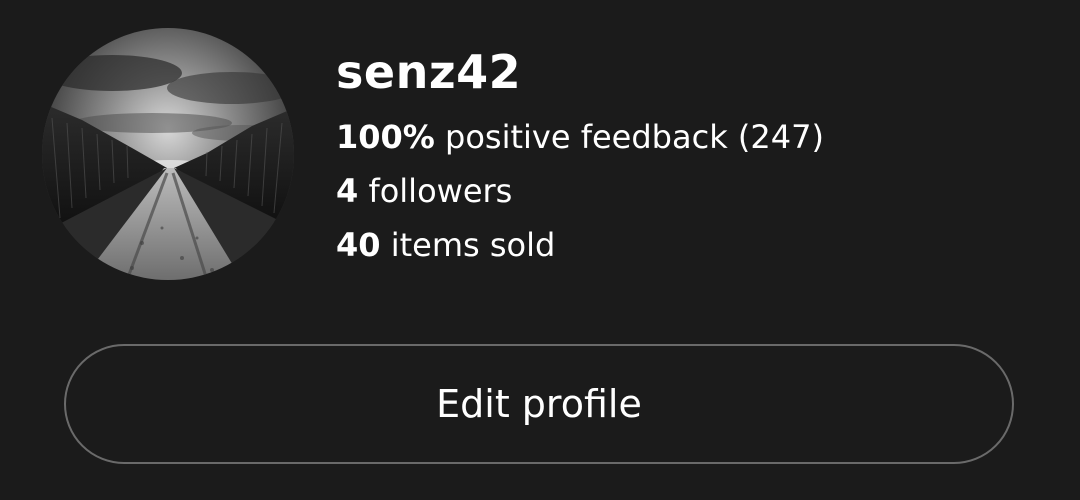 Image resolution: width=1080 pixels, height=500 pixels. I want to click on avatar, so click(168, 154).